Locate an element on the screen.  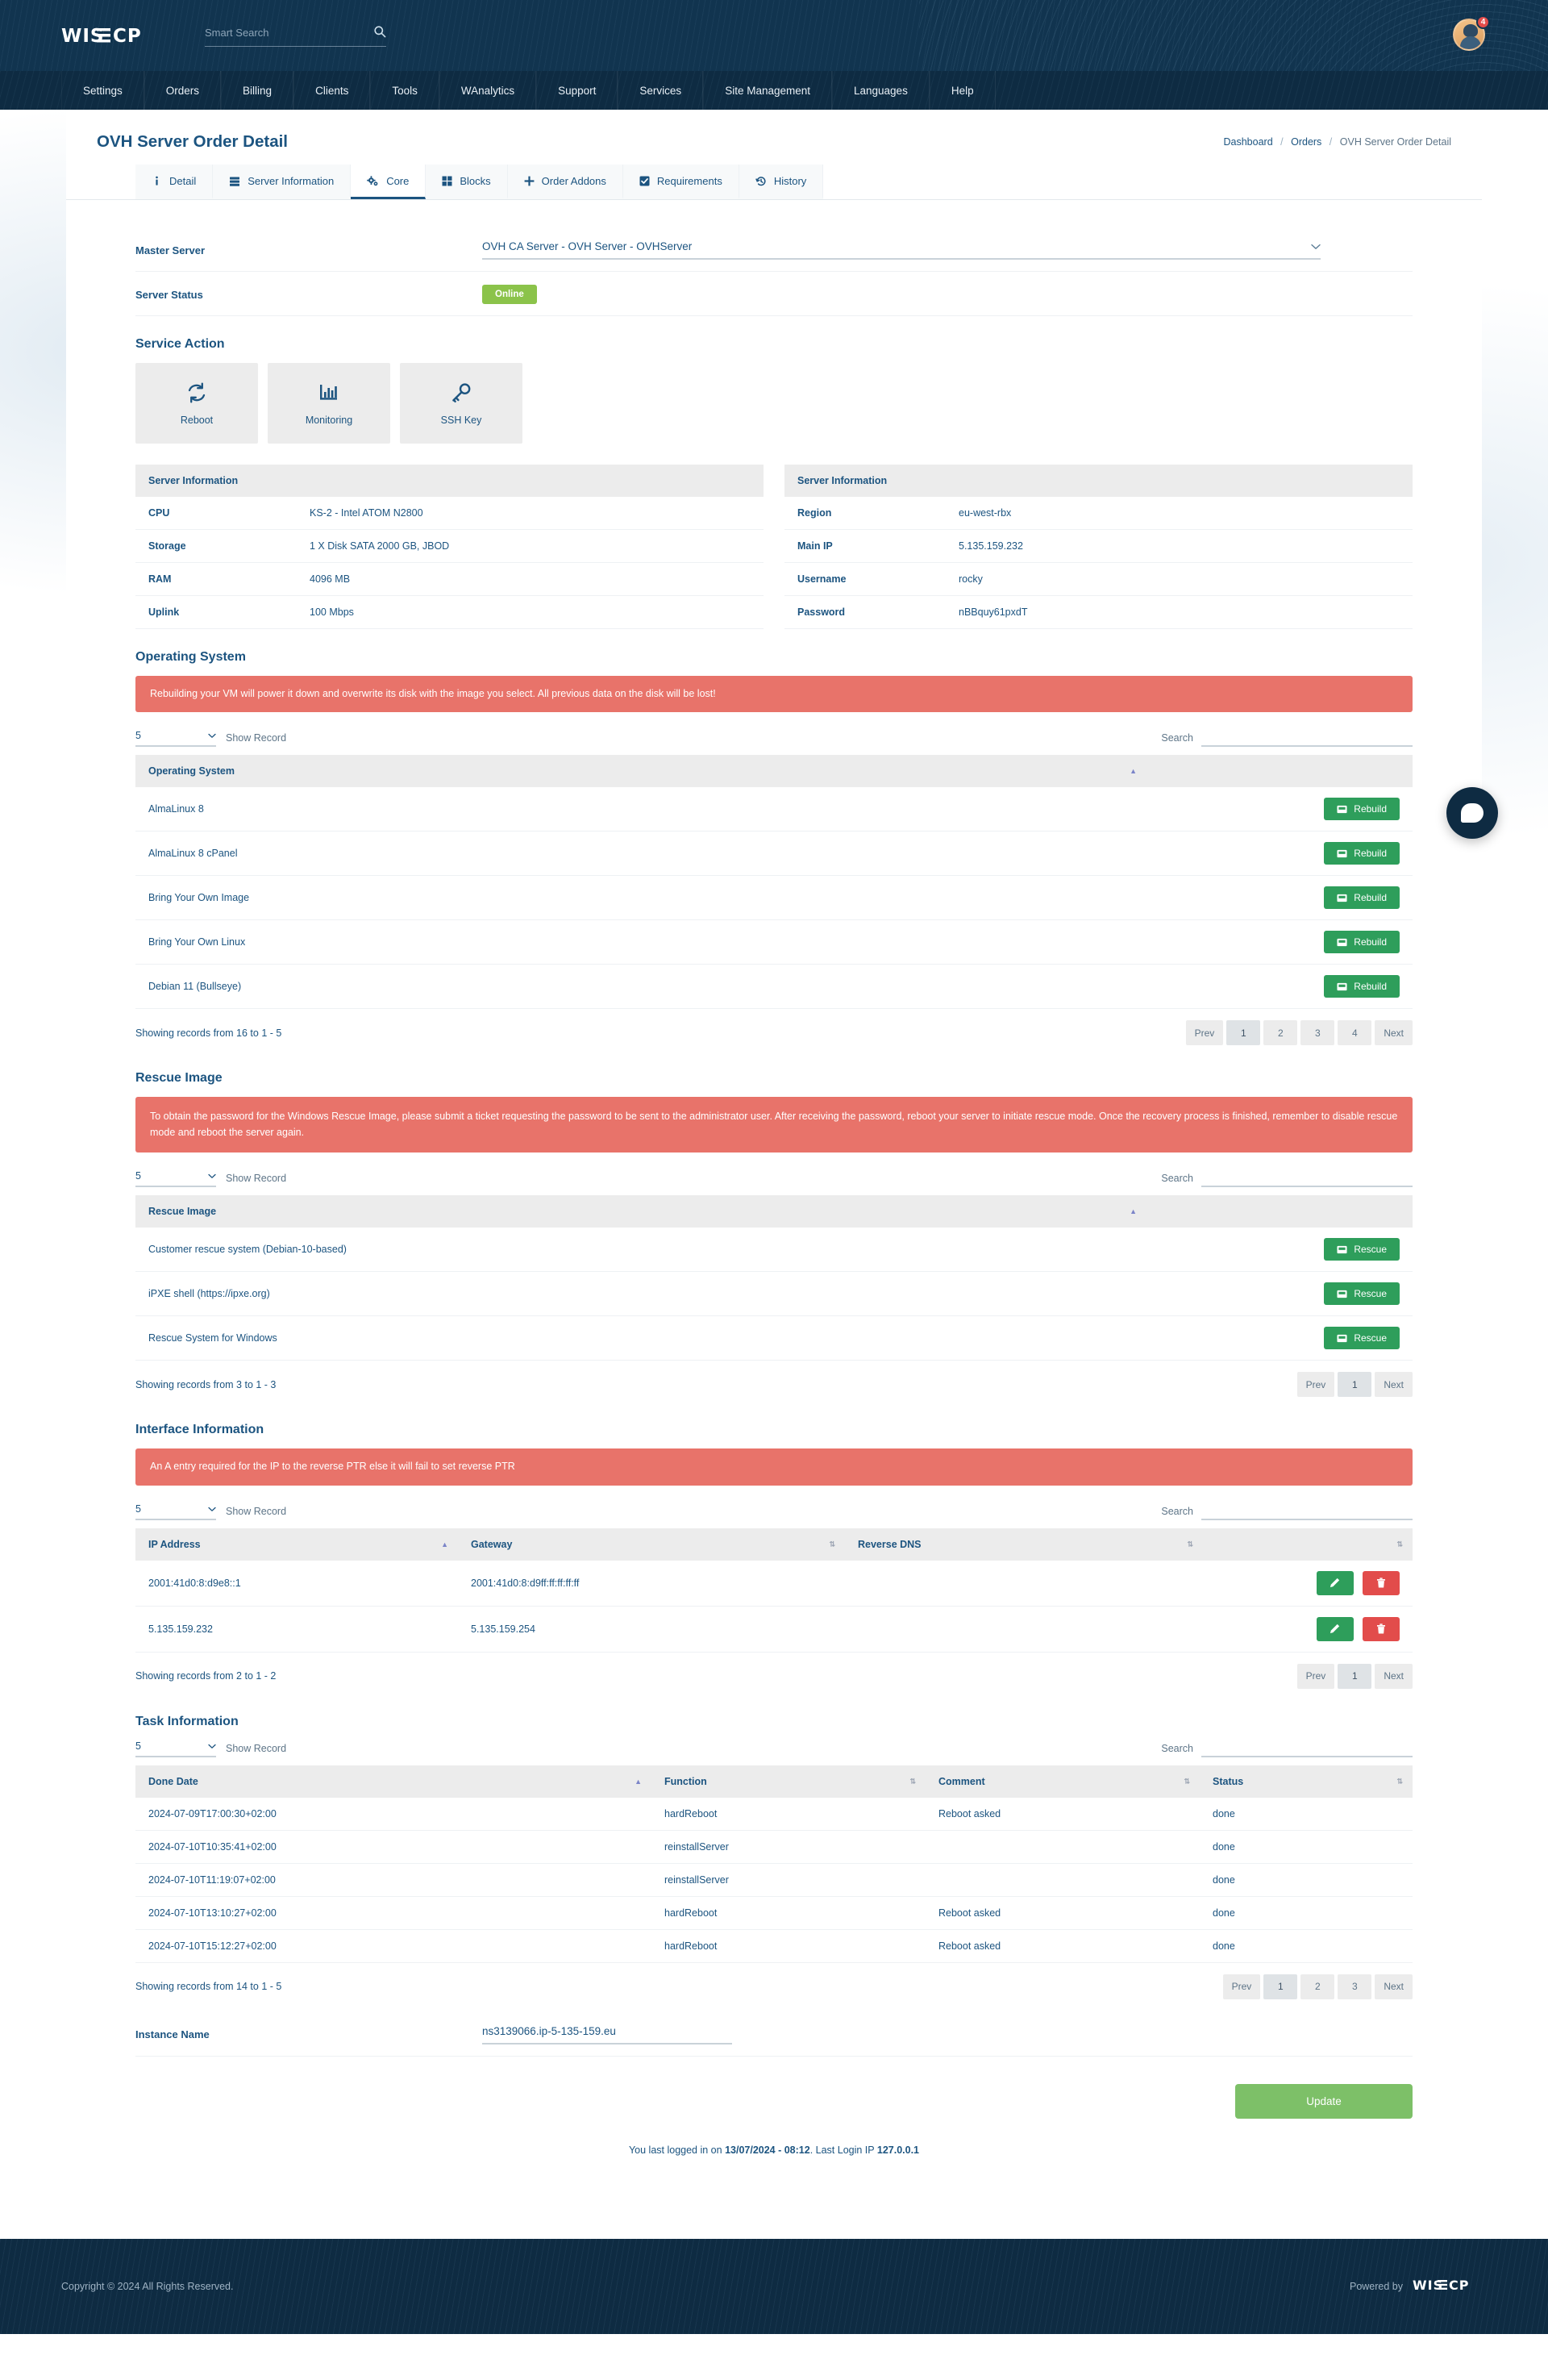
task-date: 2024-07-10T11:19:07+02:00 is located at coordinates (393, 1880).